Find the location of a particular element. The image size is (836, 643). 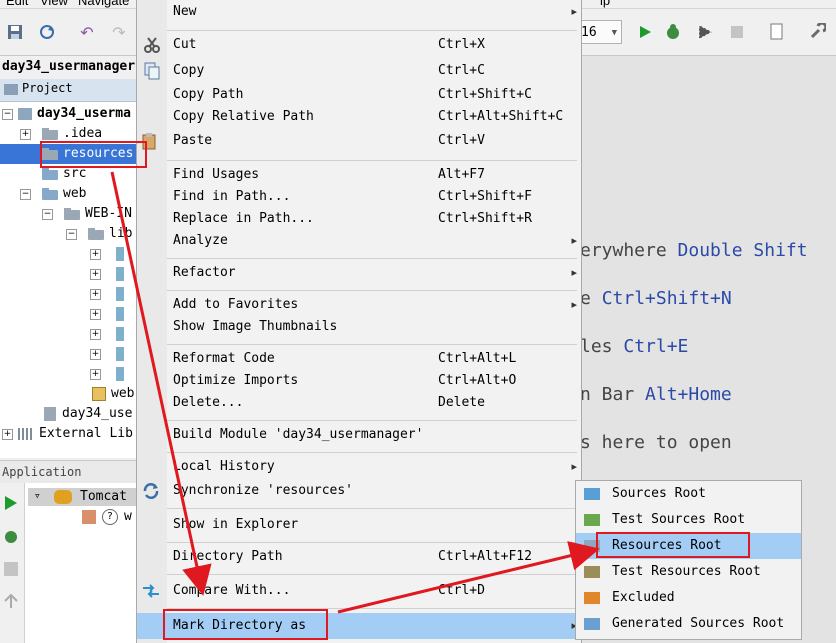

arrow-to-resources-root is located at coordinates (468, 577).